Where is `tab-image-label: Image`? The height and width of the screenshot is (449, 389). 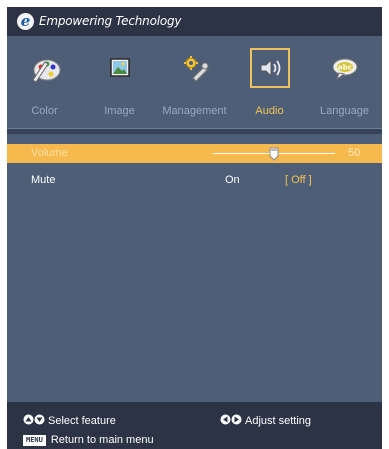 tab-image-label: Image is located at coordinates (119, 111).